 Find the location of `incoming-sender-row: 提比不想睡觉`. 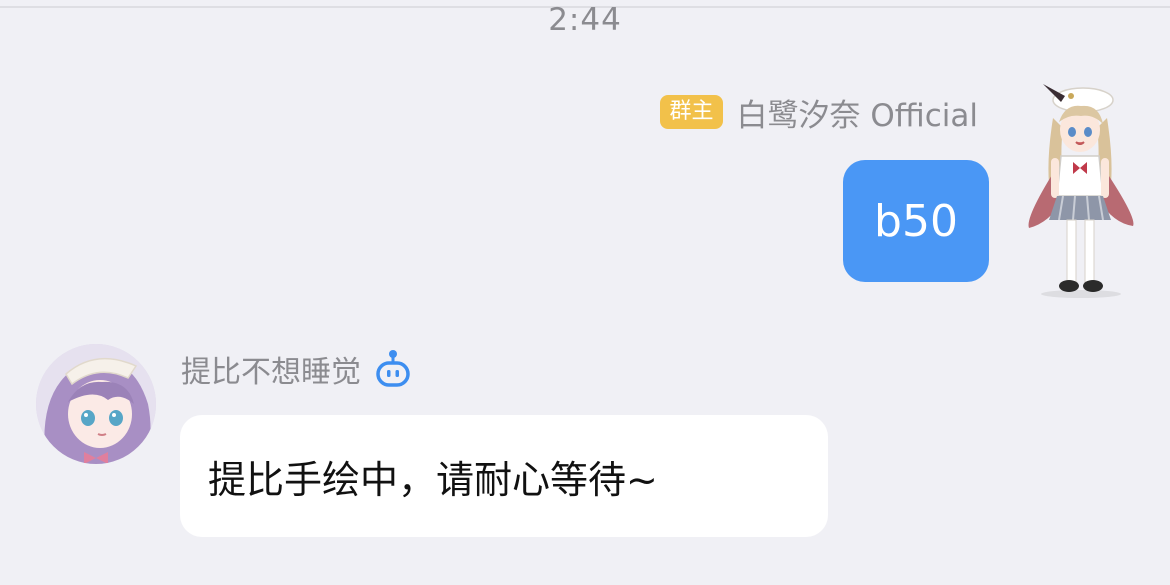

incoming-sender-row: 提比不想睡觉 is located at coordinates (296, 369).